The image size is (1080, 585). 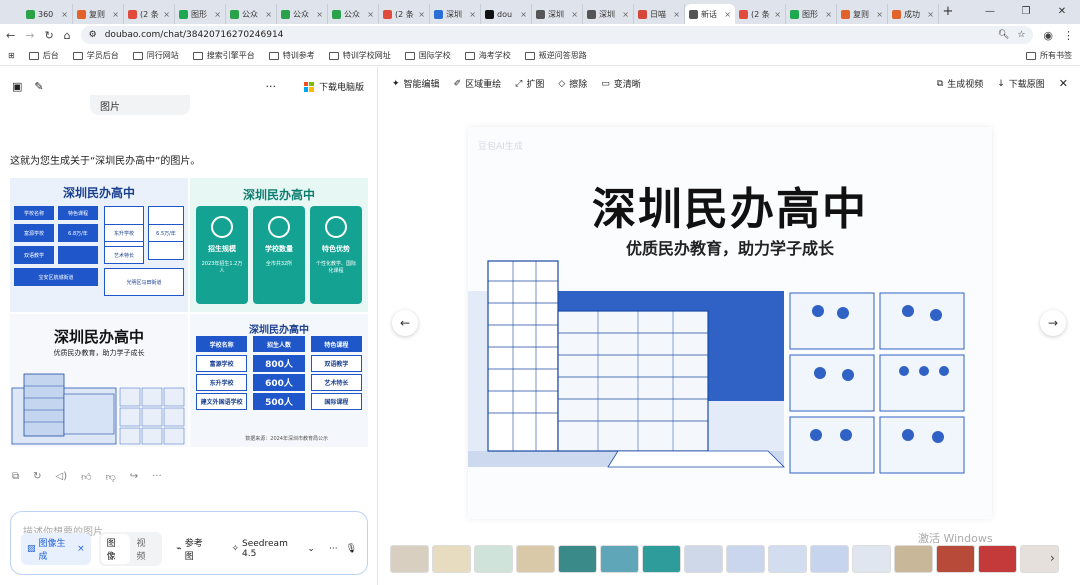 What do you see at coordinates (1021, 84) in the screenshot?
I see `download-original-button: ↓ 下载原图` at bounding box center [1021, 84].